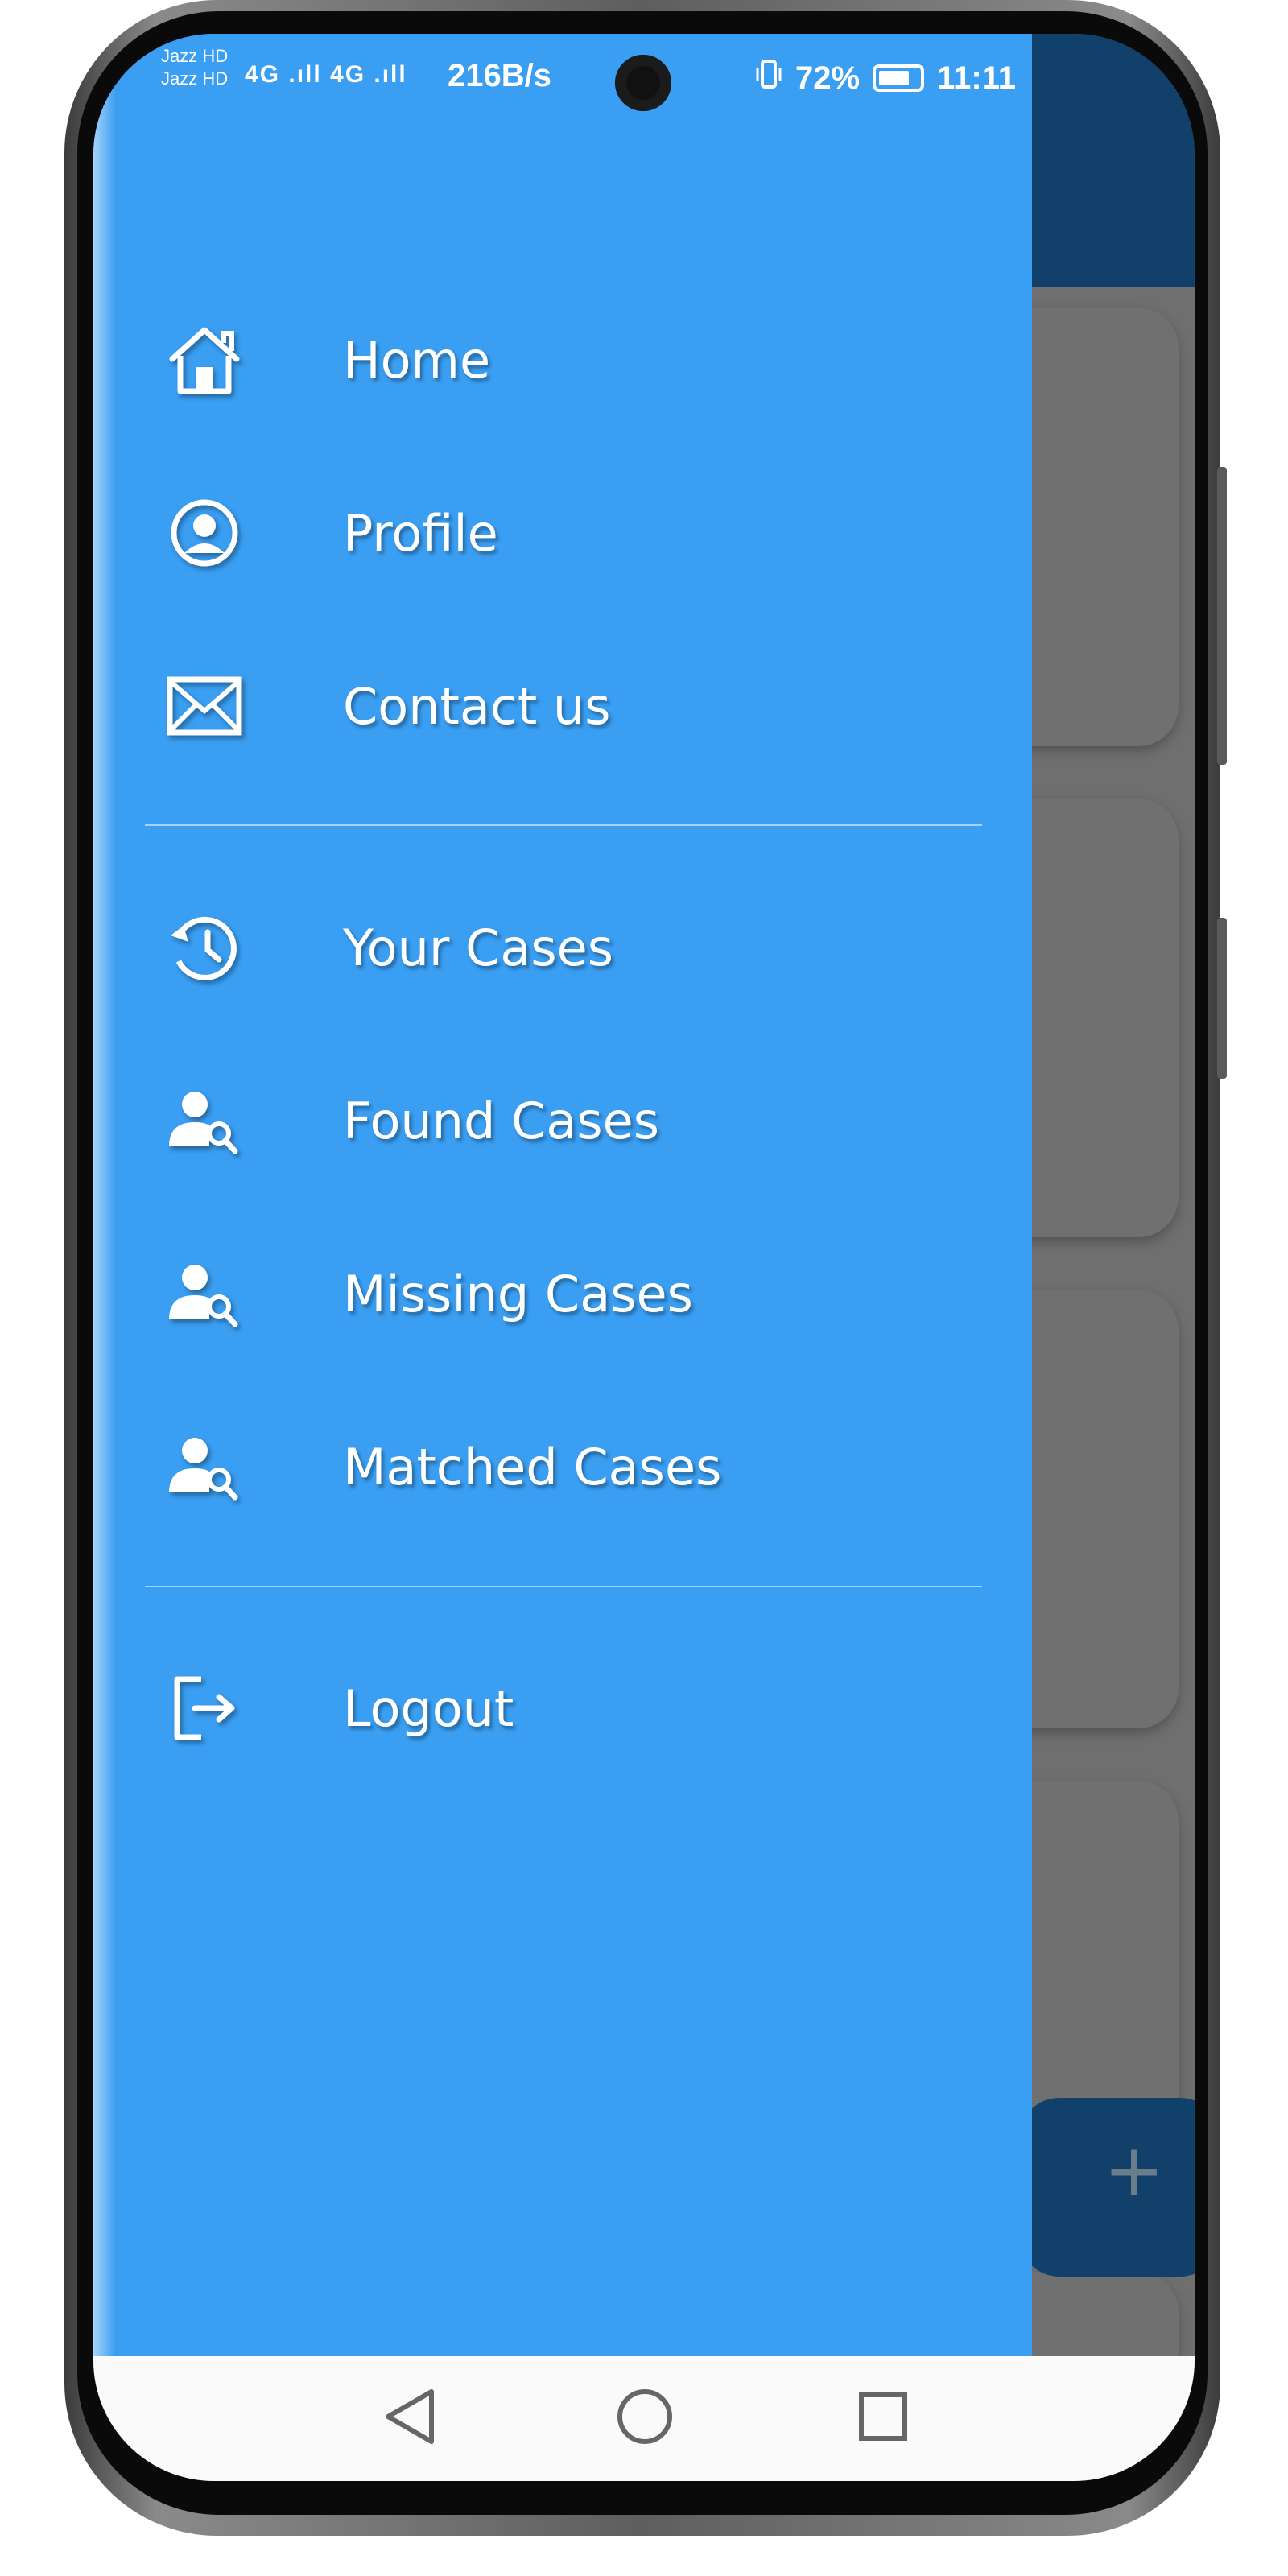 This screenshot has height=2576, width=1288. I want to click on drawer-item-label: Your Cases, so click(478, 947).